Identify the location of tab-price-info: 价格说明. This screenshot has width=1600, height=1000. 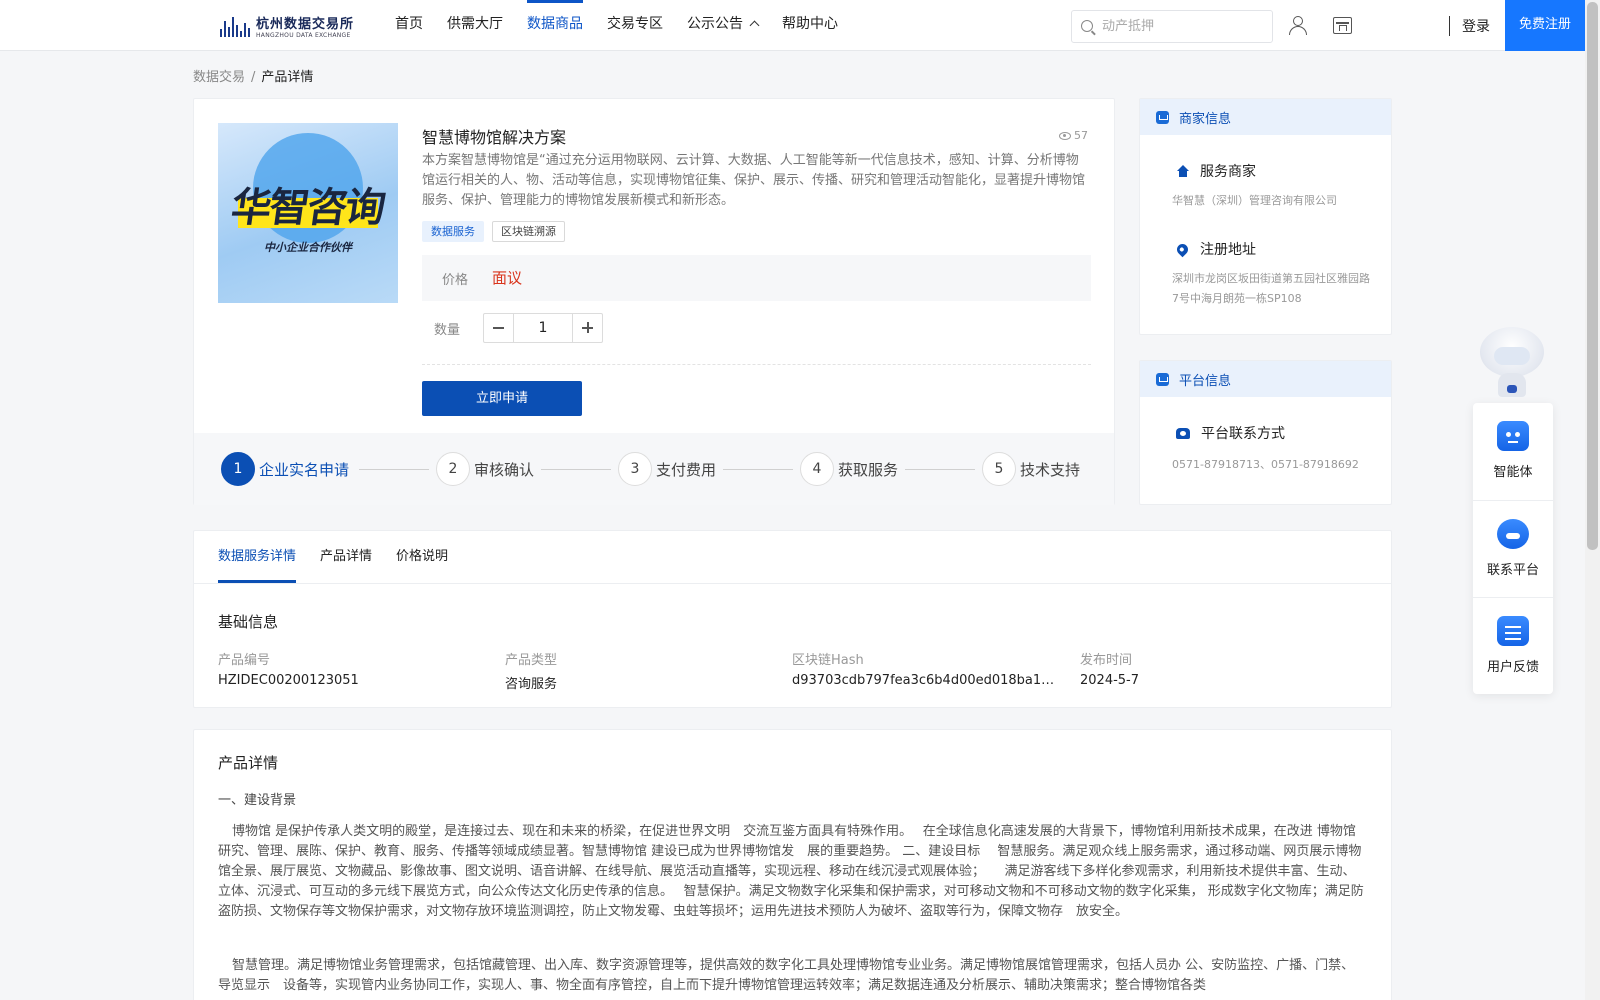
(422, 557).